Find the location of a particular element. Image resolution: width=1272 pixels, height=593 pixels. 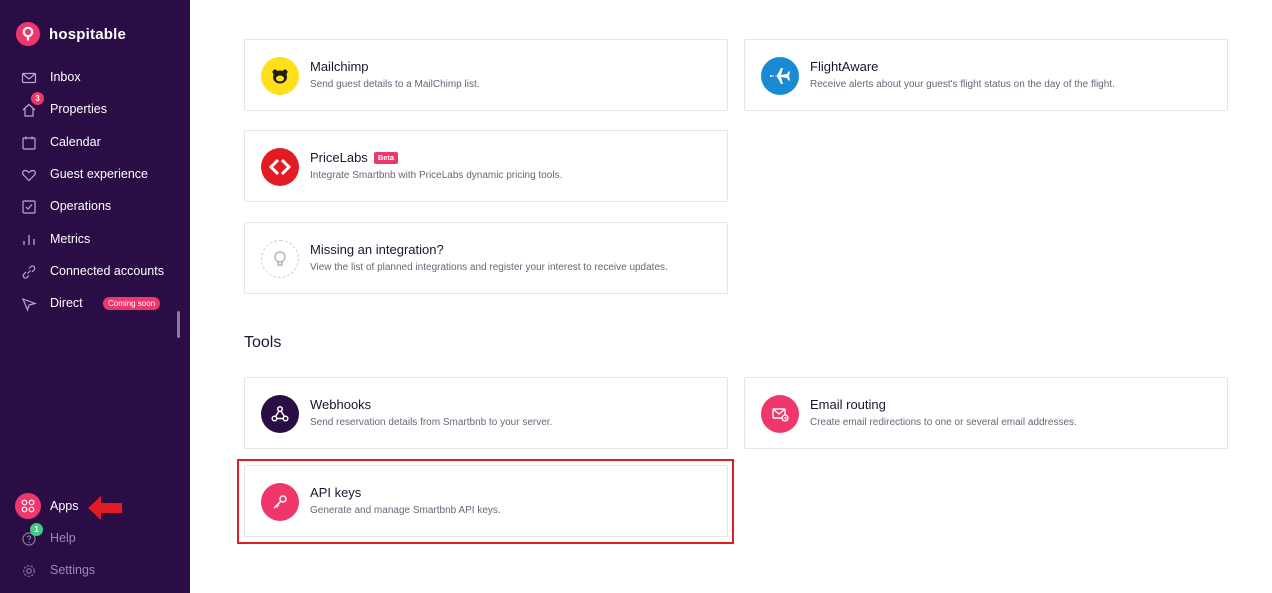

sidebar-item-help: 1 Help is located at coordinates (95, 537).